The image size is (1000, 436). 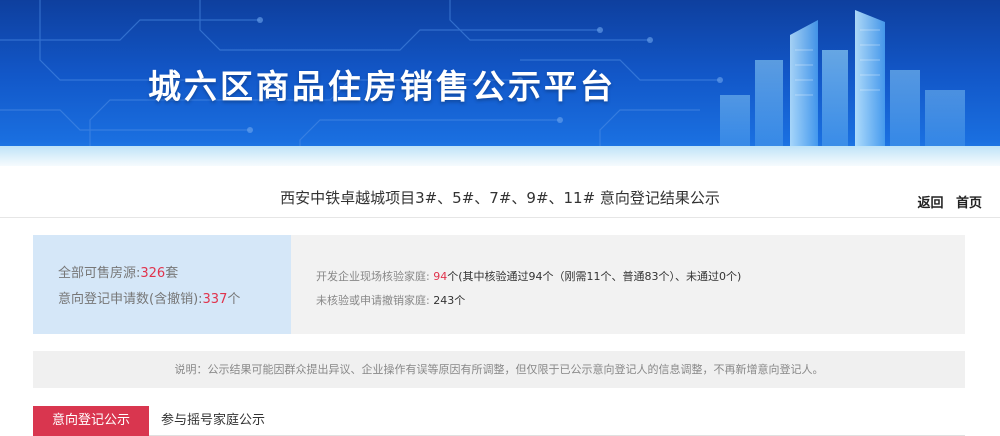 I want to click on applications-line: 意向登记申请数(含撤销):337个, so click(x=174, y=300).